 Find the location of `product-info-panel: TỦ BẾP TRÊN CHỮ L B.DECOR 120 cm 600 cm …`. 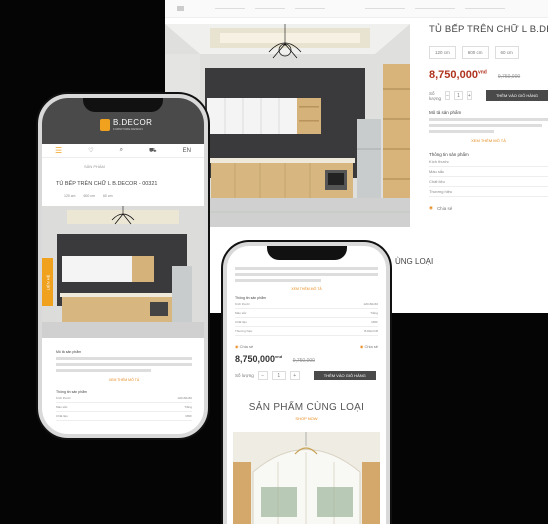

product-info-panel: TỦ BẾP TRÊN CHỮ L B.DECOR 120 cm 600 cm … is located at coordinates (488, 117).